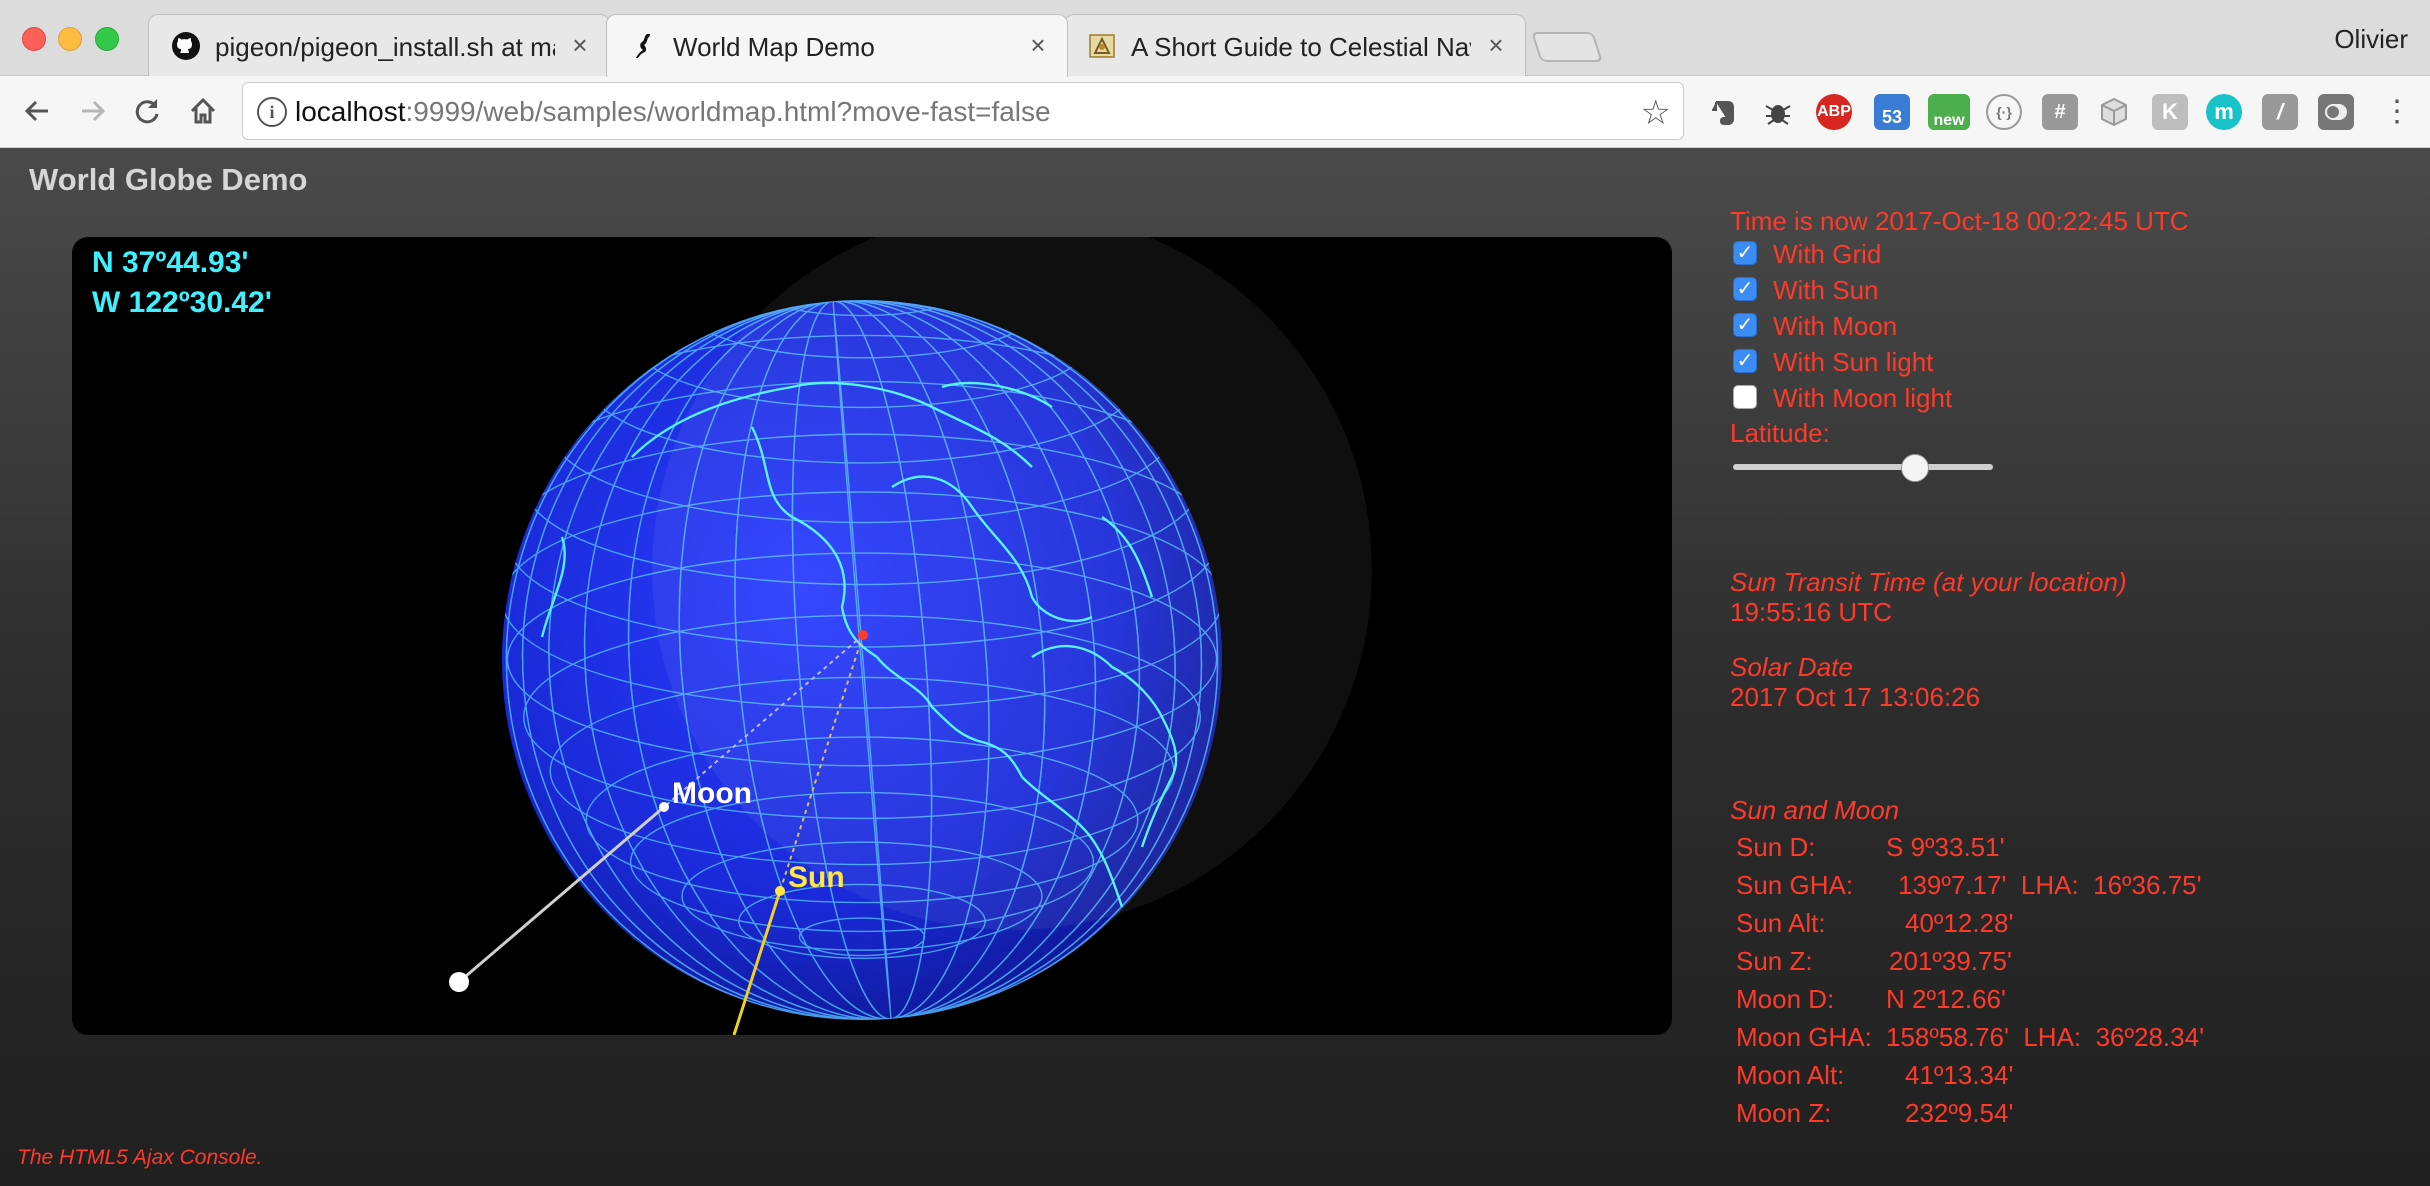  What do you see at coordinates (1567, 47) in the screenshot?
I see `new-tab-button` at bounding box center [1567, 47].